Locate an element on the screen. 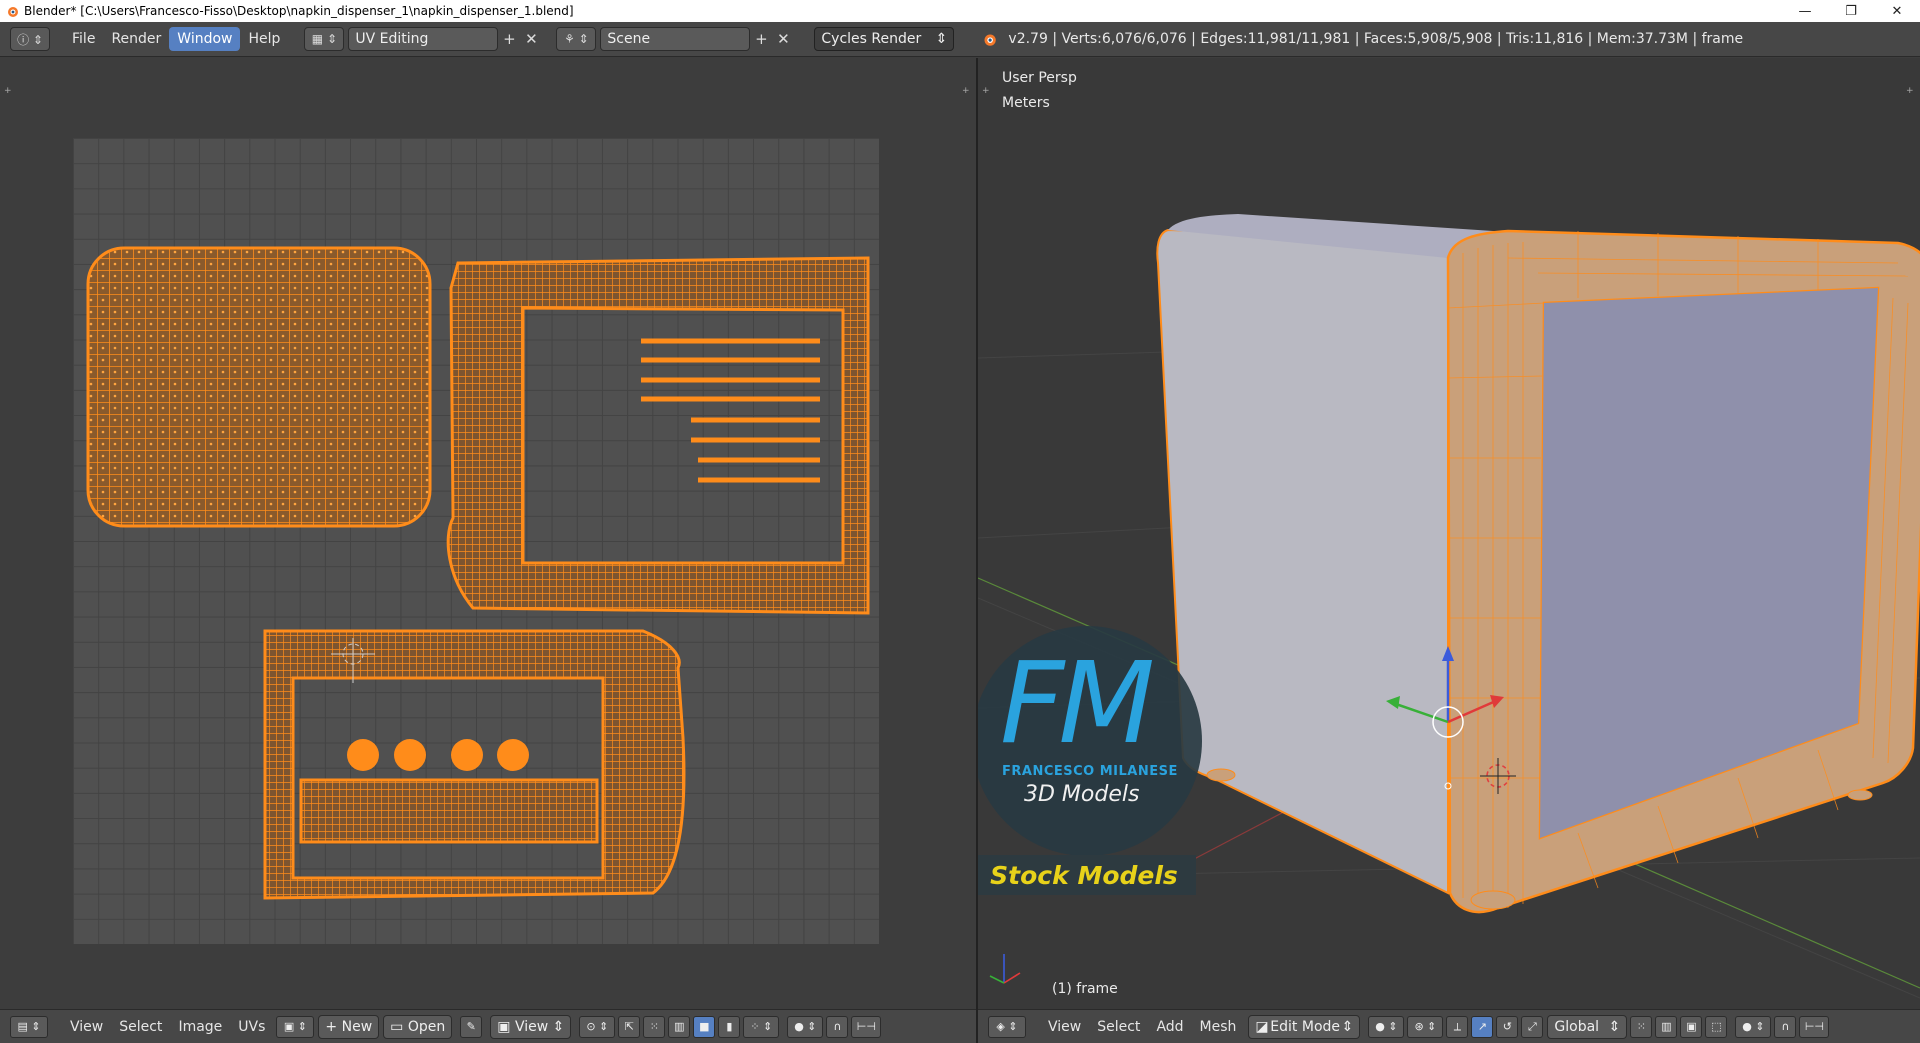  manipulator-toggle-icon: ⟂ is located at coordinates (1457, 1026).